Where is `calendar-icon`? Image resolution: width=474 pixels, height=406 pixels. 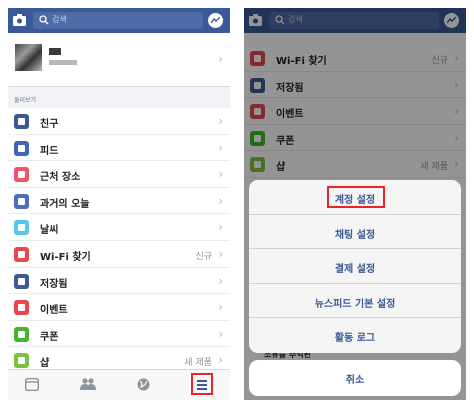 calendar-icon is located at coordinates (21, 308).